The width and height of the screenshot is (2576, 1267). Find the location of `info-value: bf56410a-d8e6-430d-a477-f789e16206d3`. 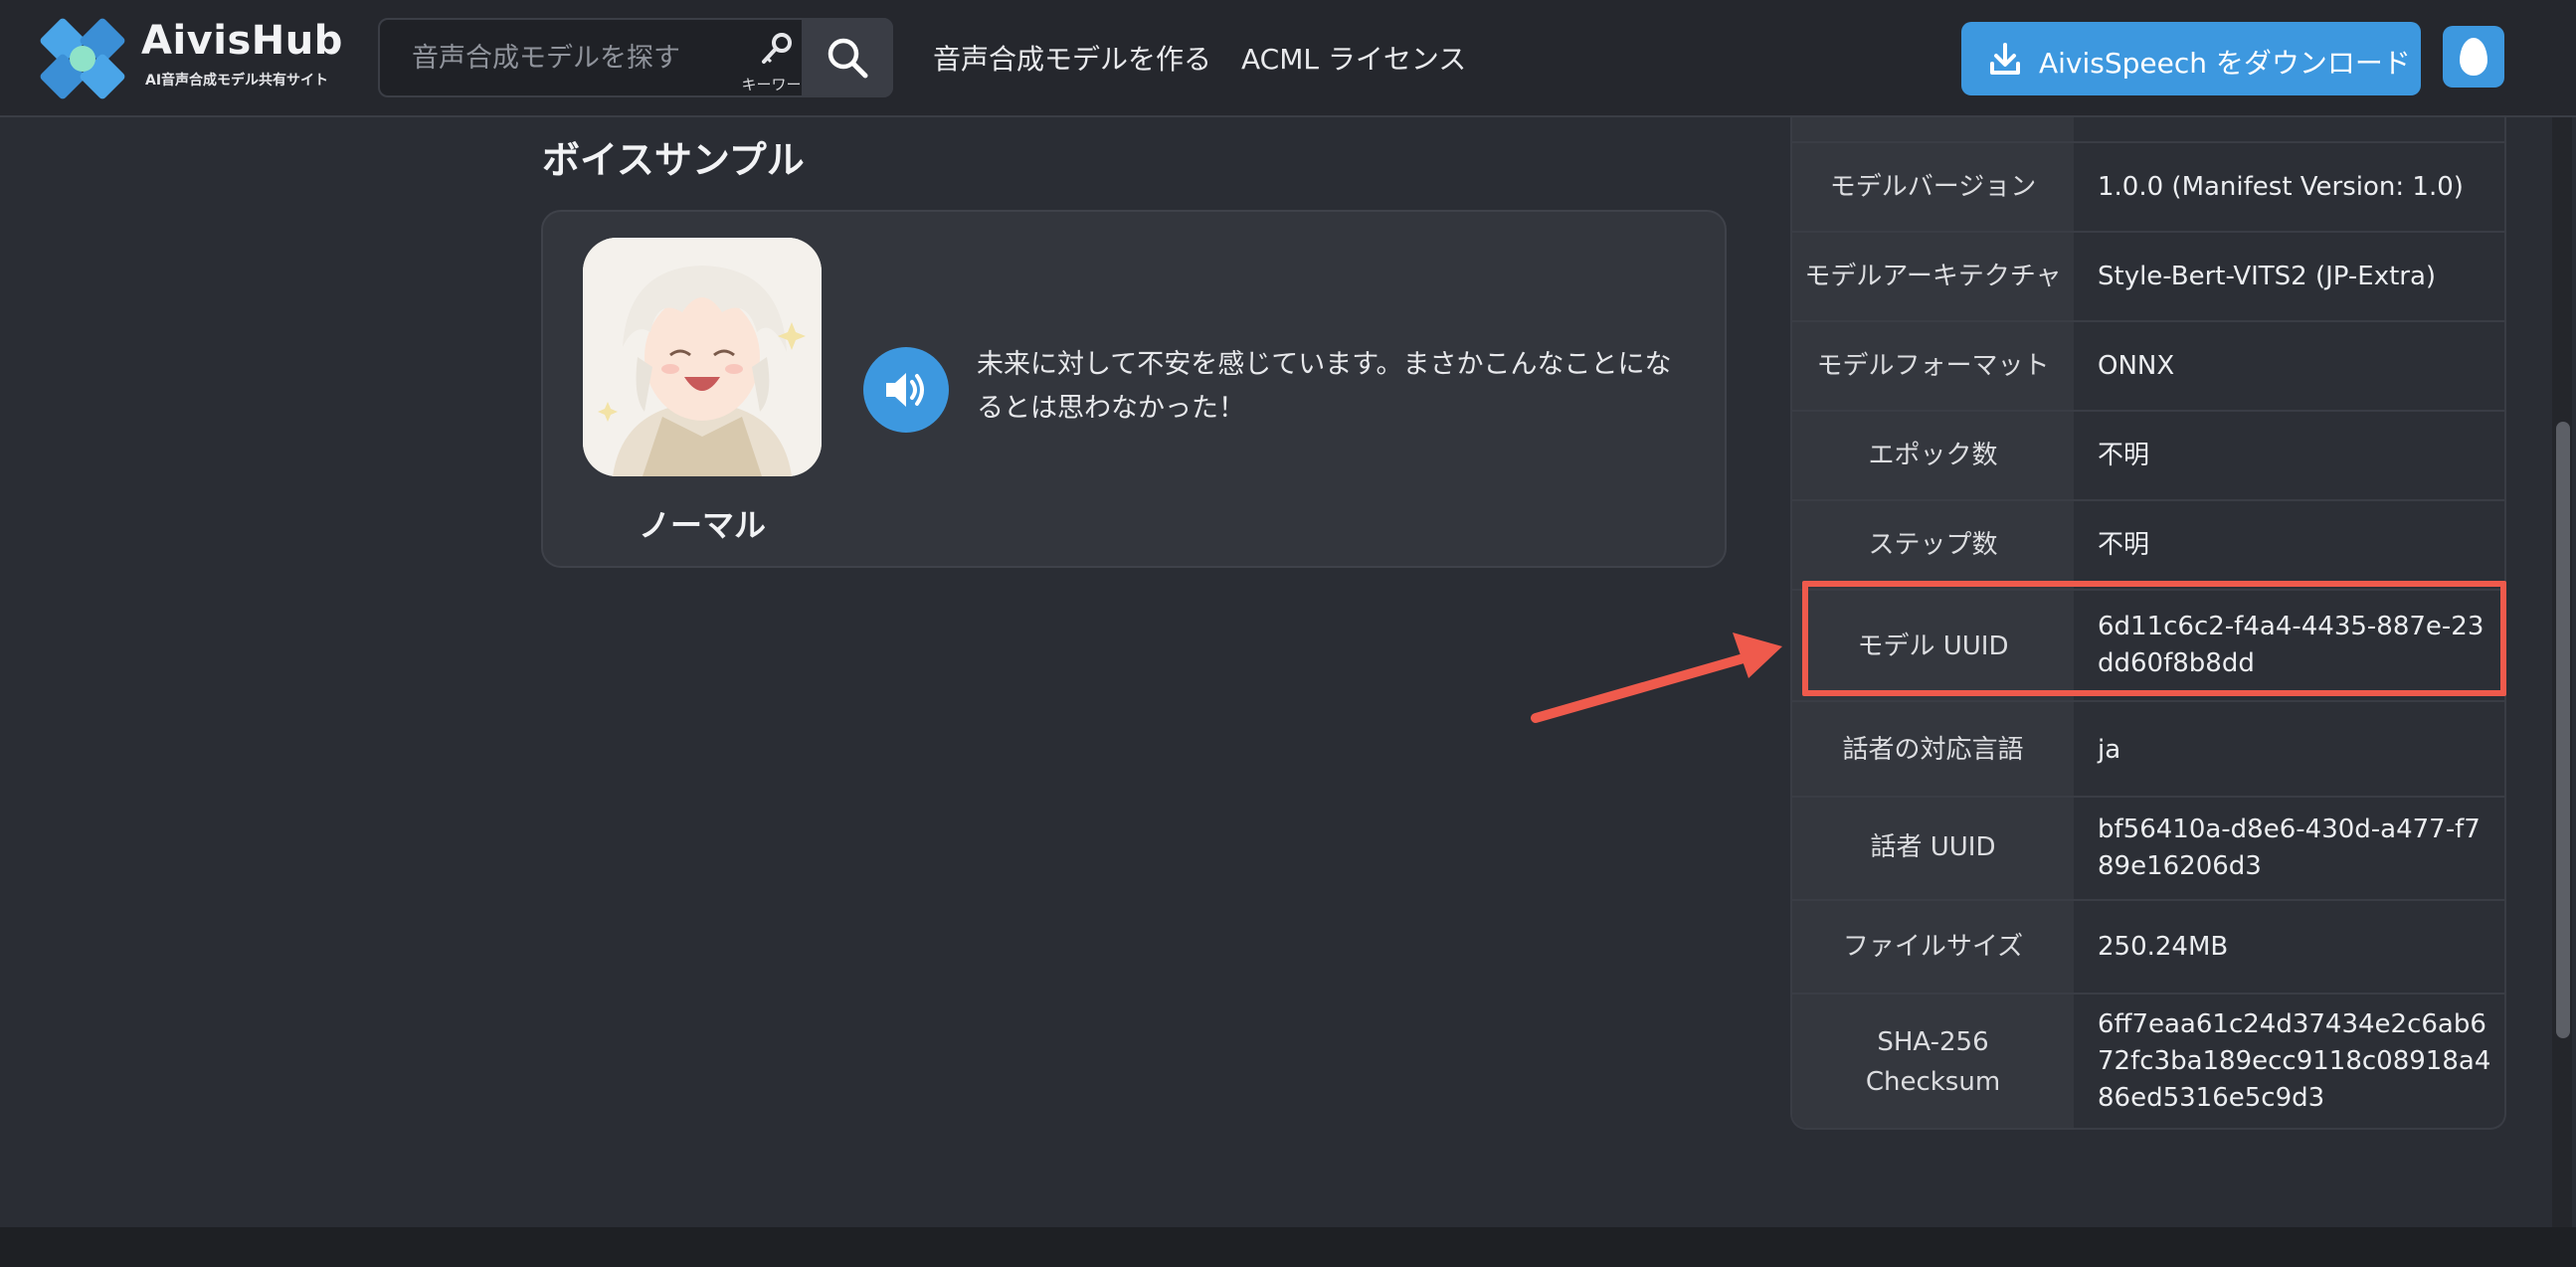

info-value: bf56410a-d8e6-430d-a477-f789e16206d3 is located at coordinates (2296, 849).